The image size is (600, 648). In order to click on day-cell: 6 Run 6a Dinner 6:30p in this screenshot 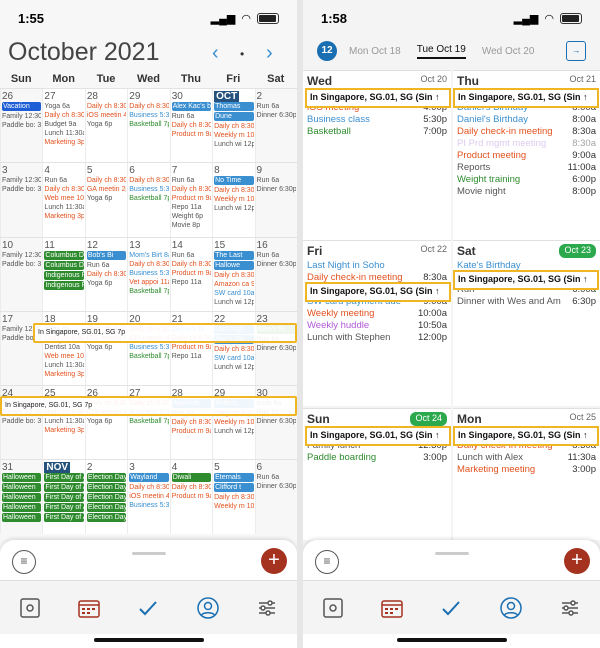, I will do `click(275, 497)`.